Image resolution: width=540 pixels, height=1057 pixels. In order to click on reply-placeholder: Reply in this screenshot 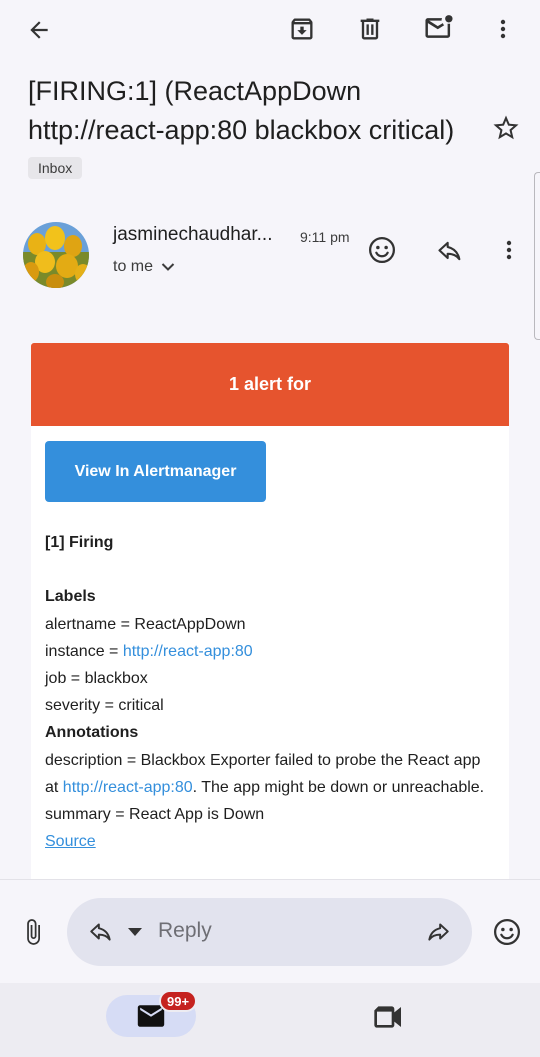, I will do `click(185, 930)`.